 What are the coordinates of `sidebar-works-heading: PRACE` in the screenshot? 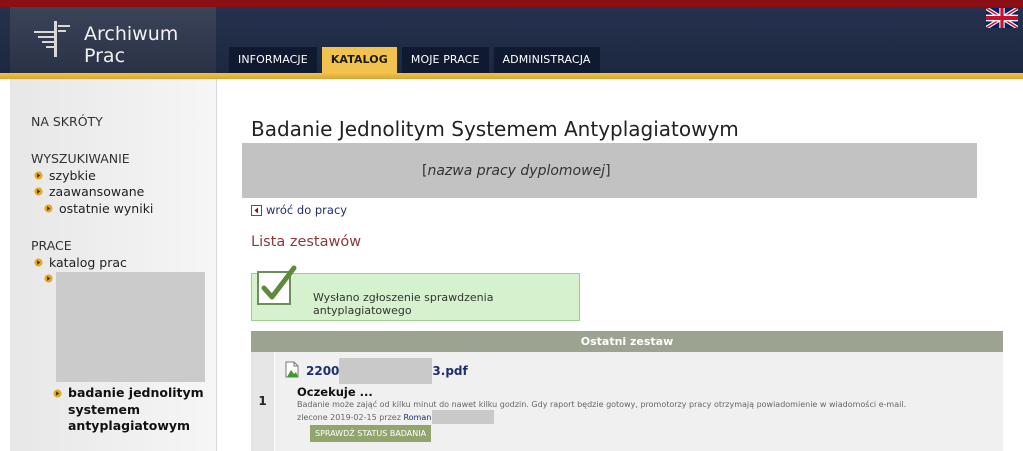 It's located at (51, 245).